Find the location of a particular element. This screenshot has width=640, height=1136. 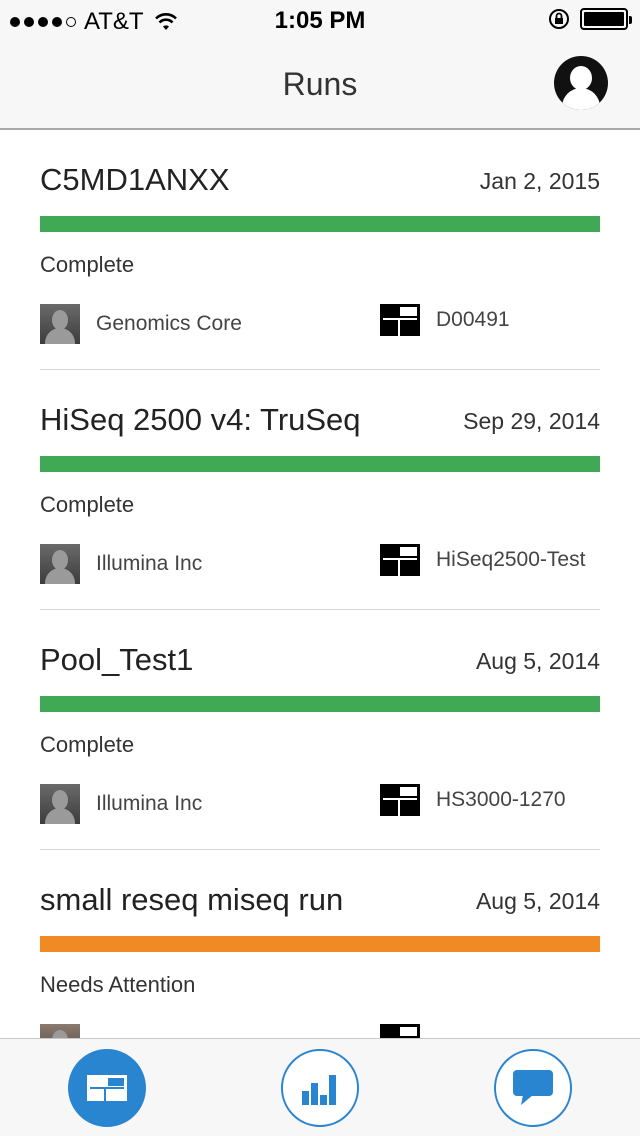

owner-name: Genomics Core is located at coordinates (169, 323).